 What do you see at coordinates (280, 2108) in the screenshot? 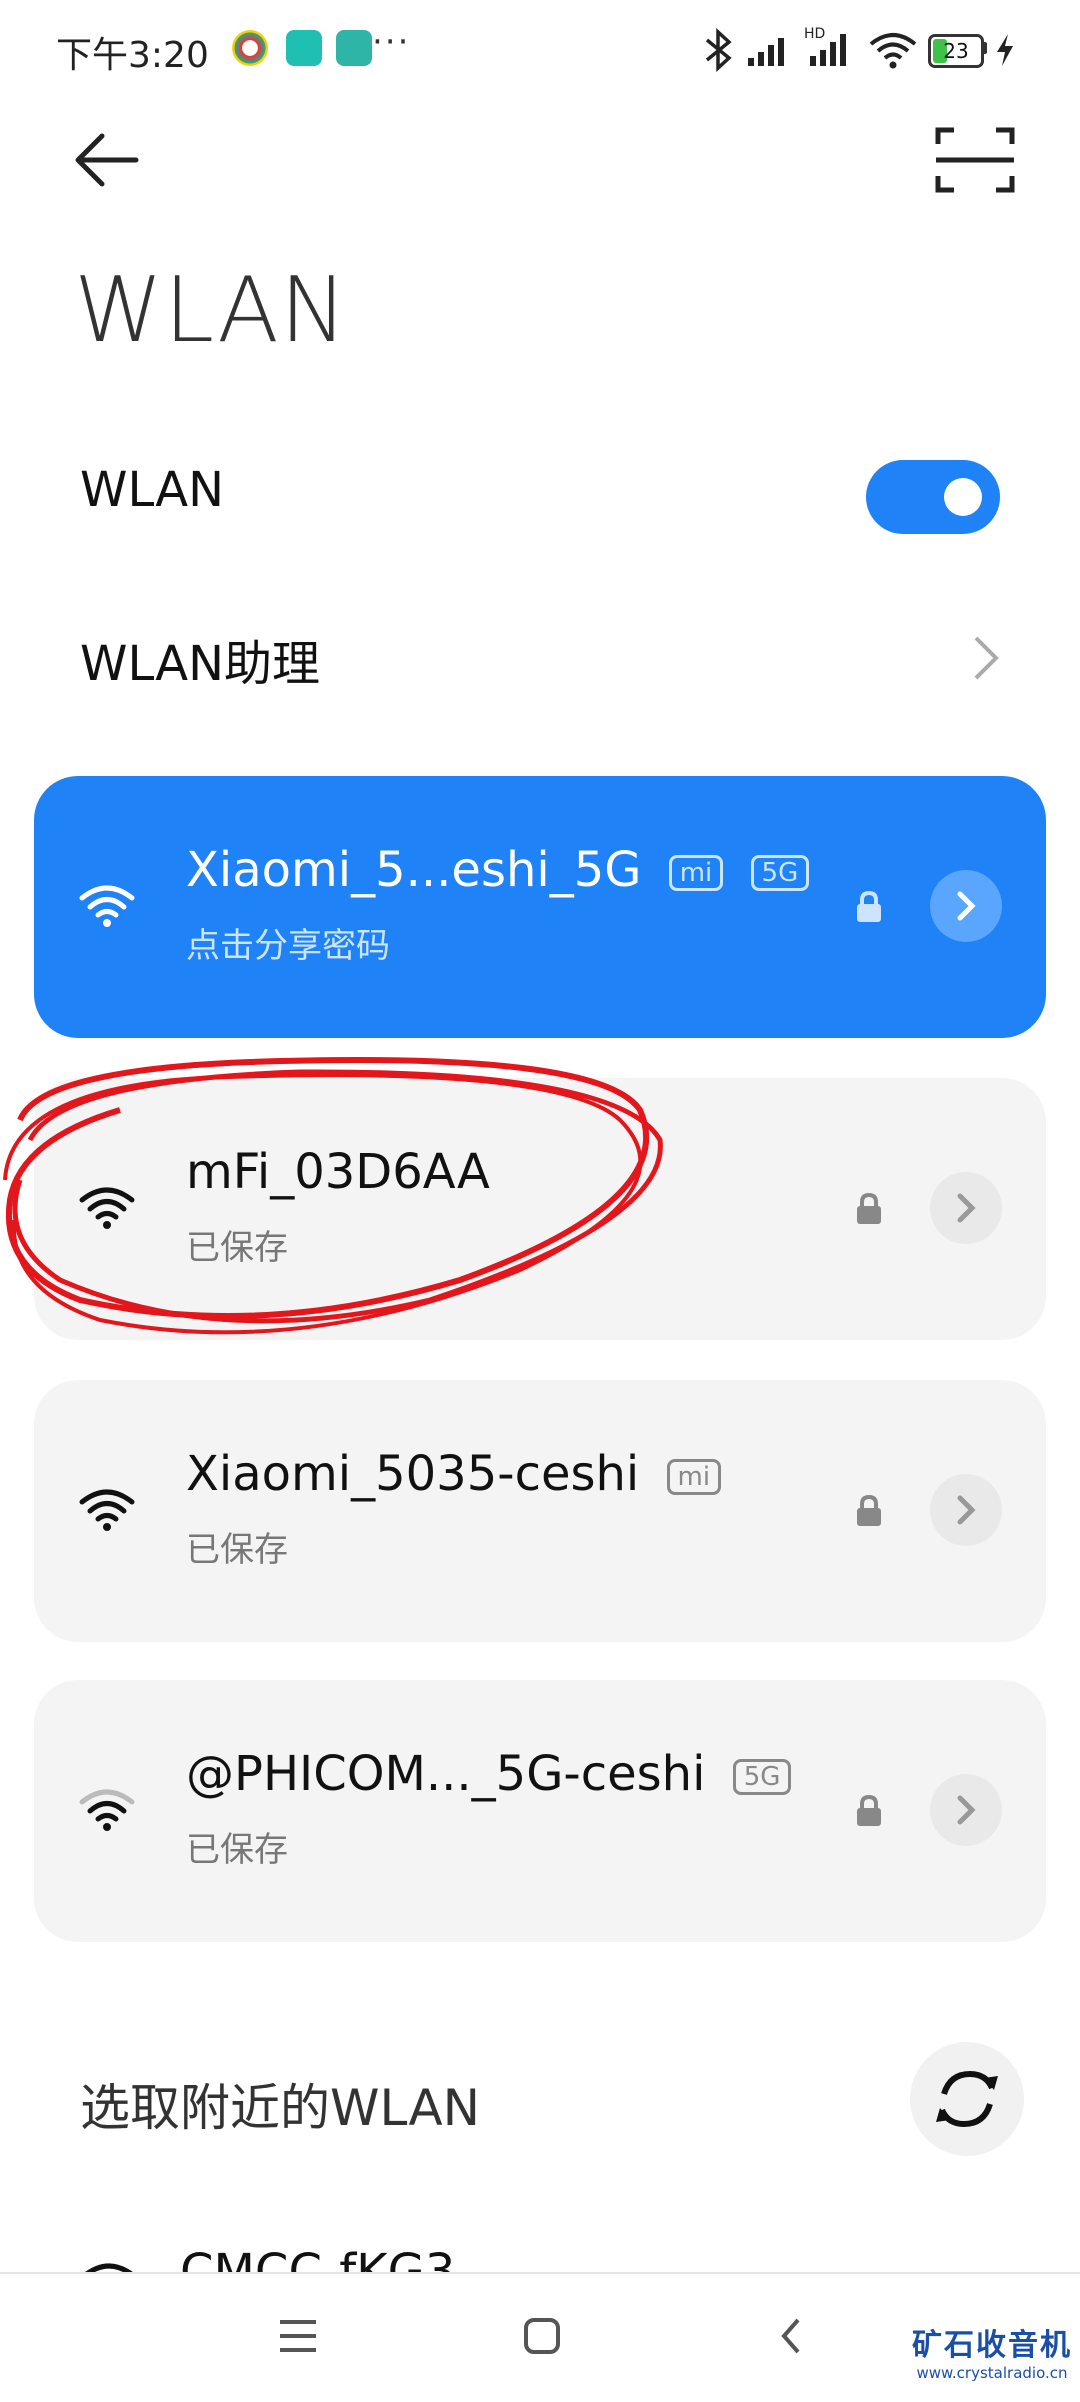
I see `nearby-networks-label: 选取附近的WLAN` at bounding box center [280, 2108].